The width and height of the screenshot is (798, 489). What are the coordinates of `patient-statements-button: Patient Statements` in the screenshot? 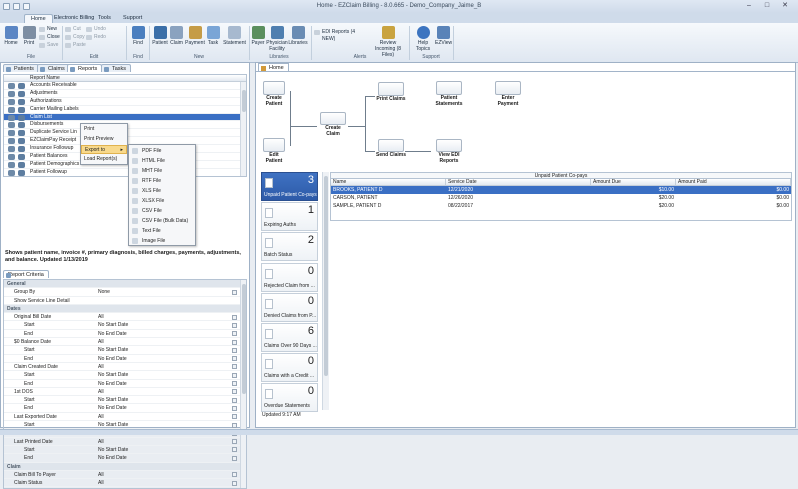 It's located at (449, 94).